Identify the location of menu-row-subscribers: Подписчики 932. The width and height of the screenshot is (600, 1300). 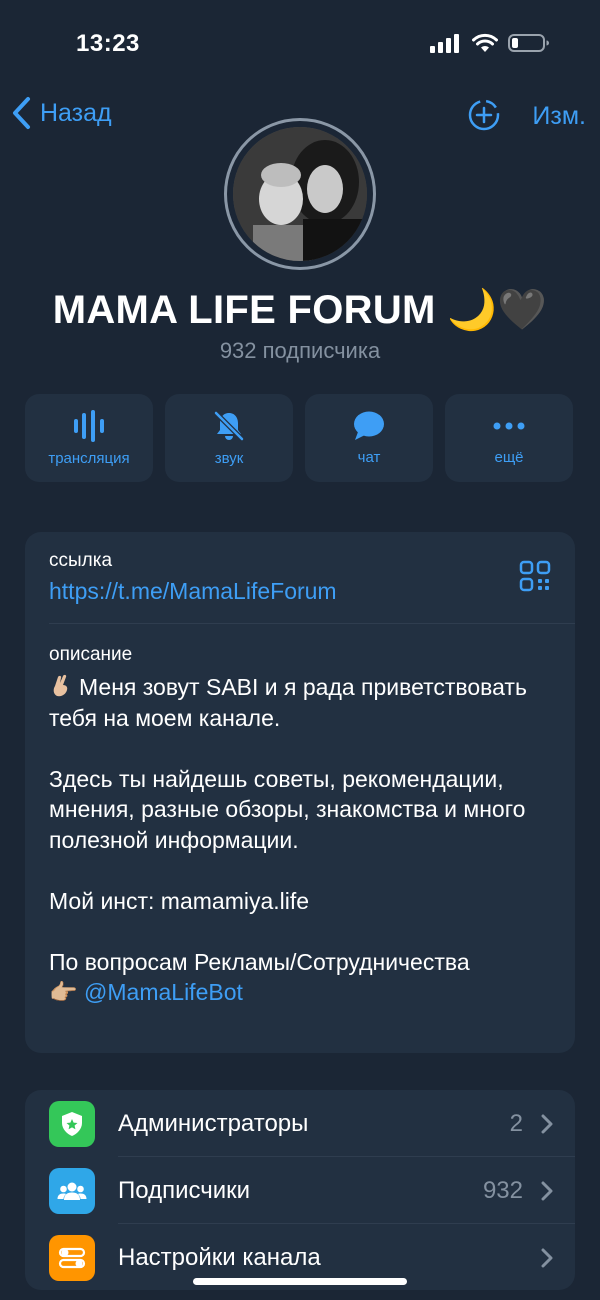
(300, 1190).